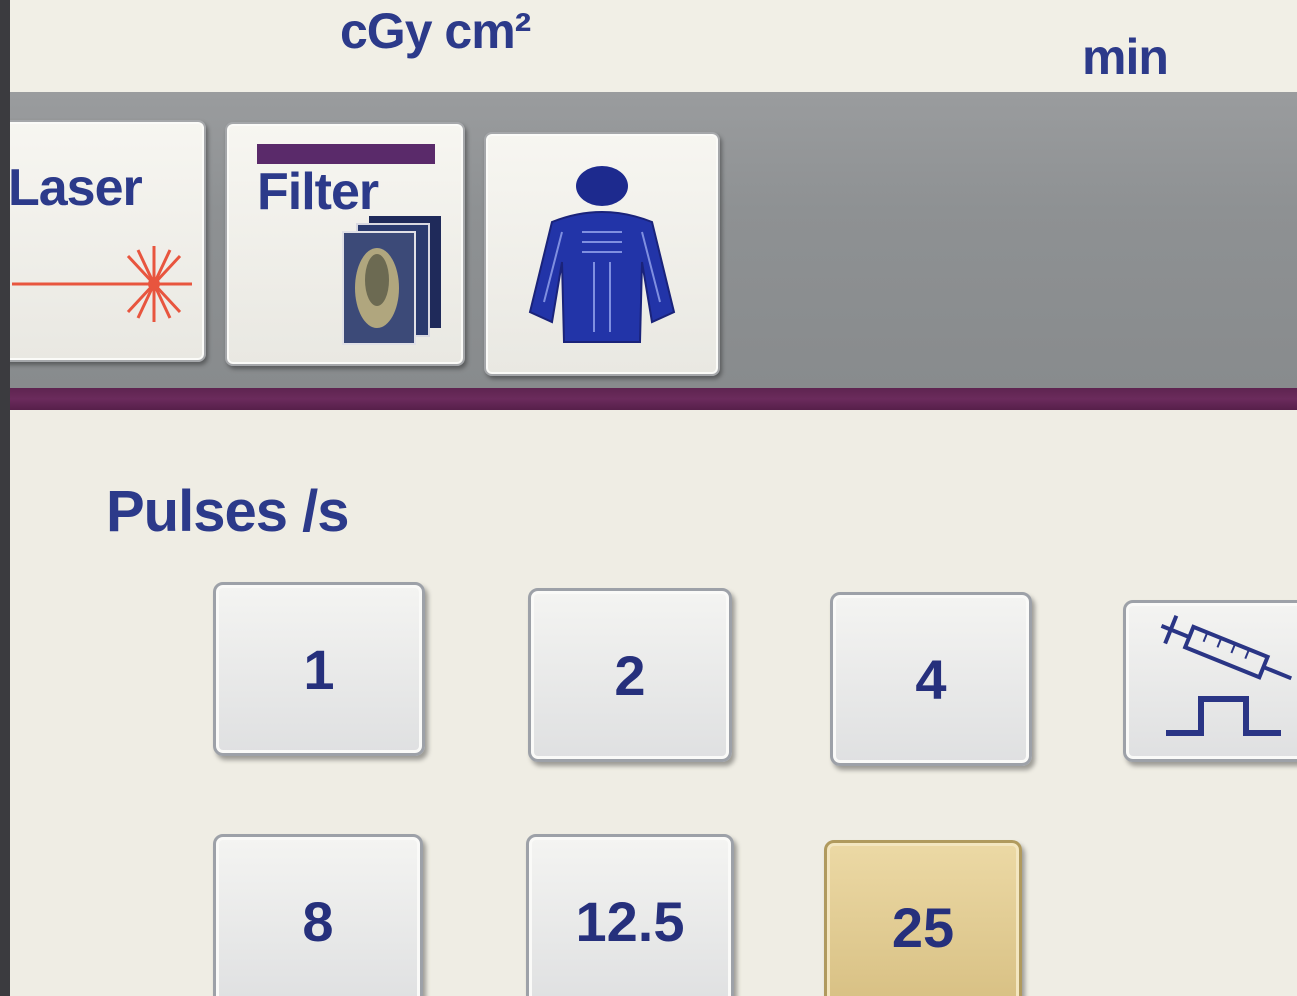 The image size is (1297, 996). What do you see at coordinates (630, 915) in the screenshot?
I see `pulse-rate-12-5-button: 12.5` at bounding box center [630, 915].